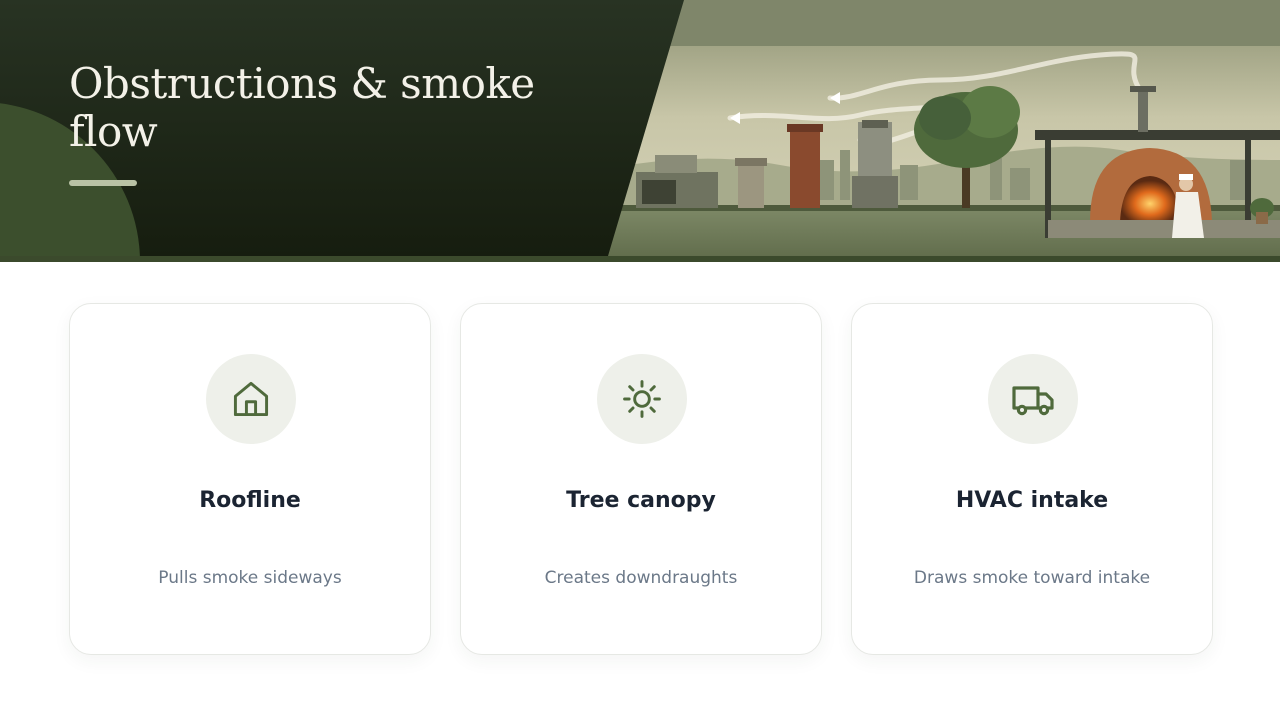  Describe the element at coordinates (250, 500) in the screenshot. I see `card-title: Roofline` at that location.